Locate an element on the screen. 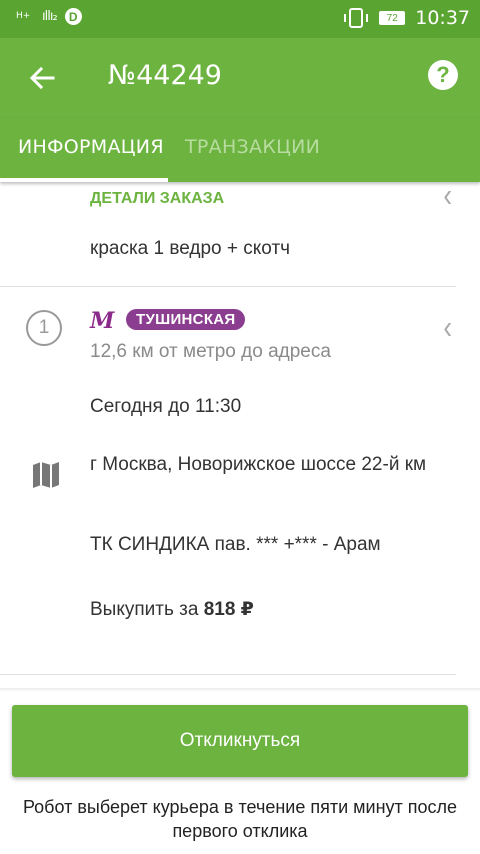 This screenshot has width=480, height=854. arrow-left-icon is located at coordinates (42, 78).